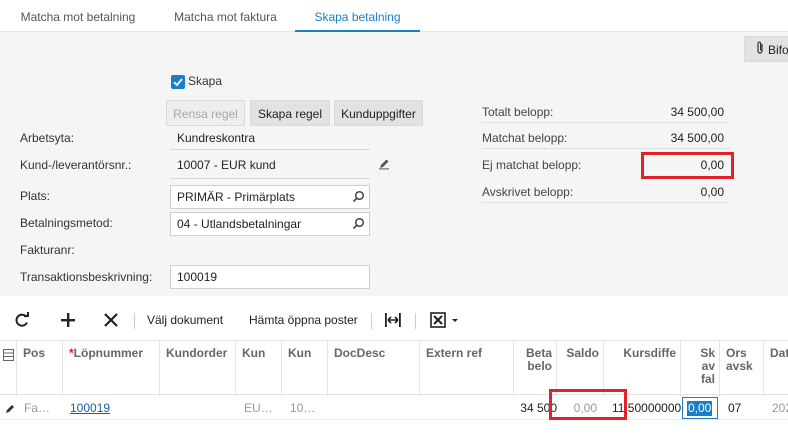  I want to click on column-header-reason: Ors avsk, so click(742, 368).